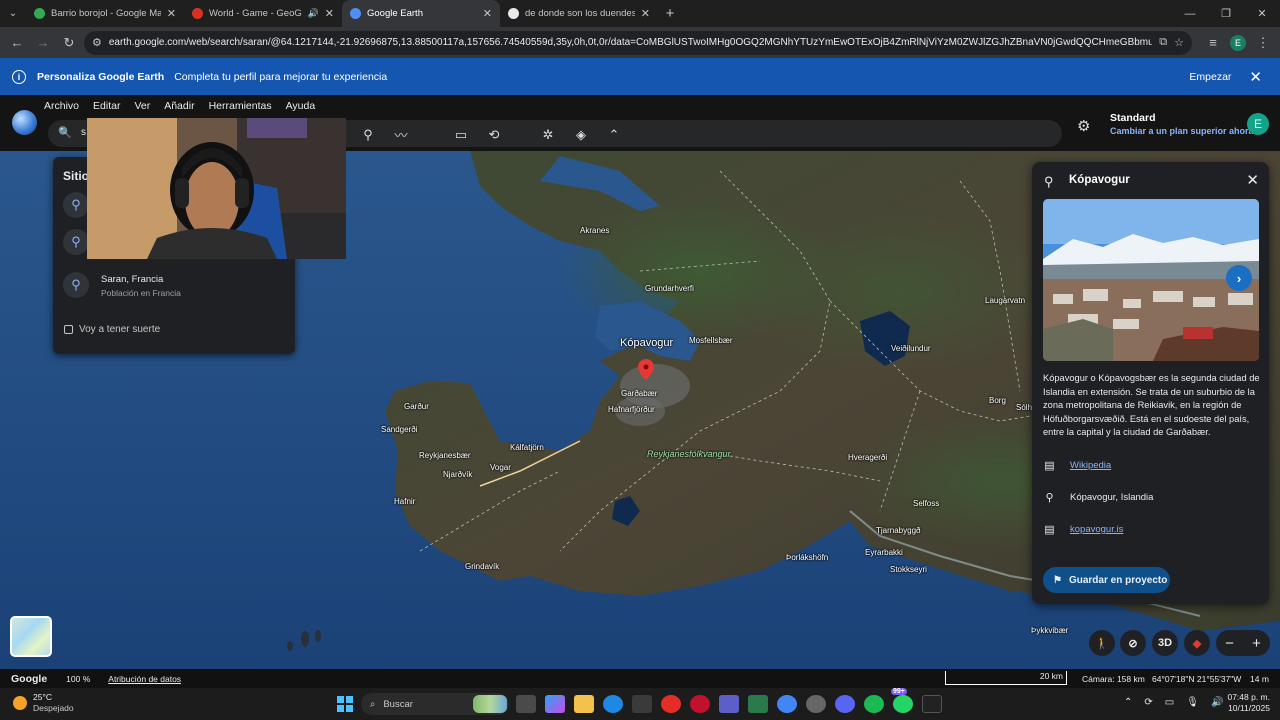  Describe the element at coordinates (1090, 465) in the screenshot. I see `wikipedia-link: Wikipedia` at that location.